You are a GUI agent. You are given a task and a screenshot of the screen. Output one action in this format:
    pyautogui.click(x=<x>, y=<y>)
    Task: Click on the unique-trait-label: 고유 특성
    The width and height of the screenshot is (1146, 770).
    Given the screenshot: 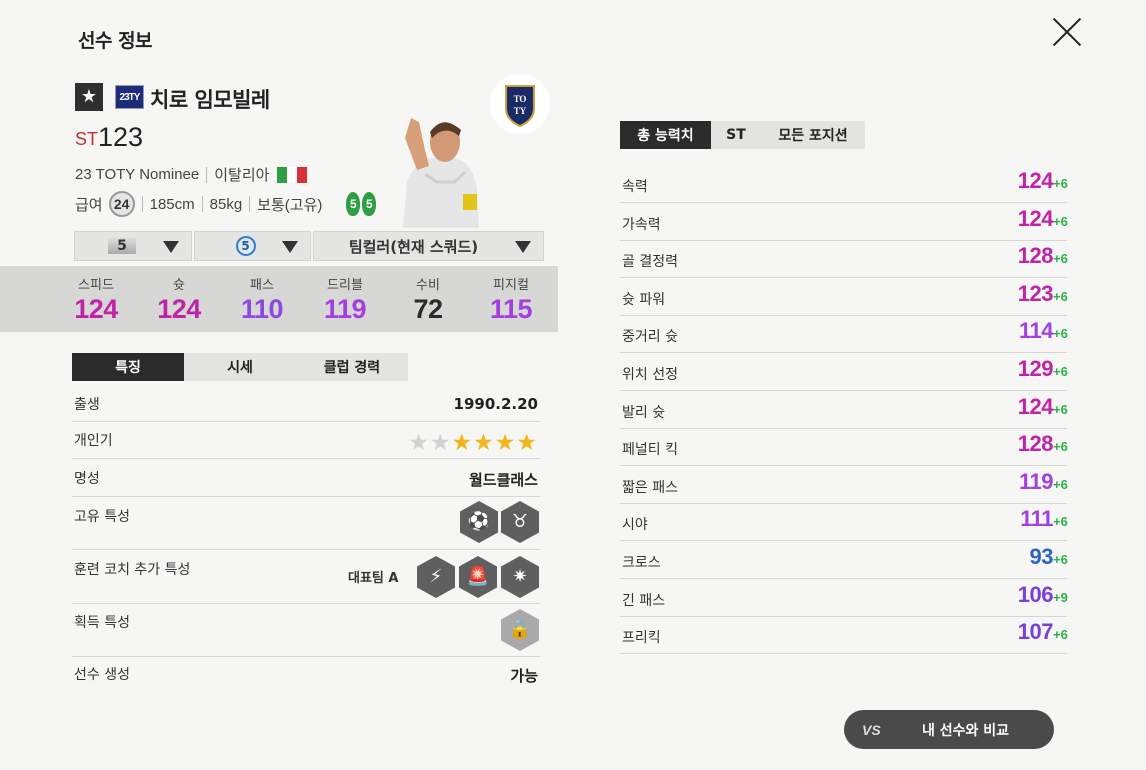 What is the action you would take?
    pyautogui.click(x=102, y=517)
    